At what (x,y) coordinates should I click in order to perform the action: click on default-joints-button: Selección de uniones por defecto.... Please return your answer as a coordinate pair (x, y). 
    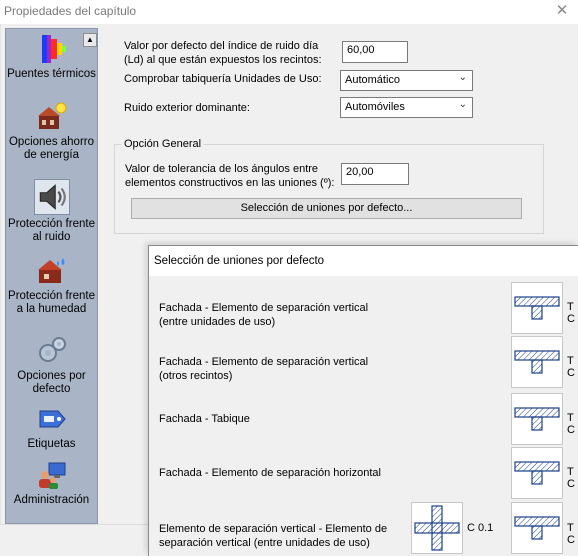
    Looking at the image, I should click on (326, 208).